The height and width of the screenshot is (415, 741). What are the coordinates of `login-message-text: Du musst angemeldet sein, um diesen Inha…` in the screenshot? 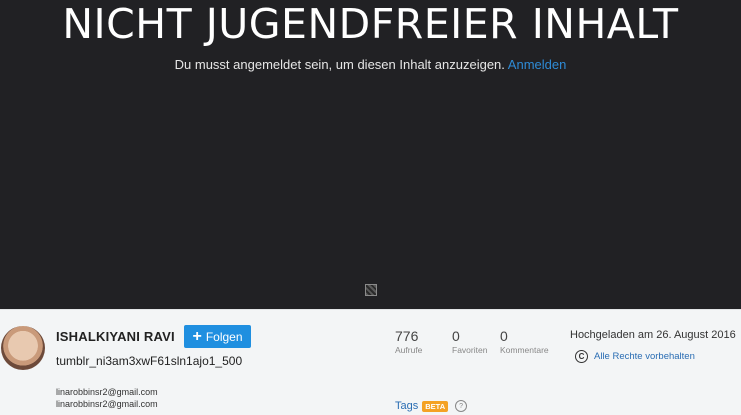 It's located at (339, 64).